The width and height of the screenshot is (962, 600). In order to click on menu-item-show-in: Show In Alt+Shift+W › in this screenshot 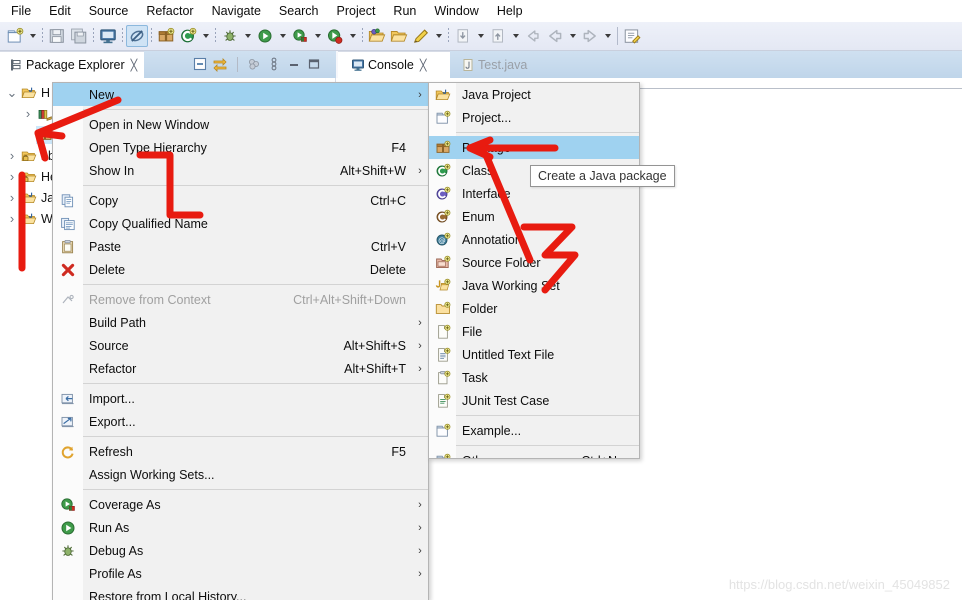, I will do `click(240, 170)`.